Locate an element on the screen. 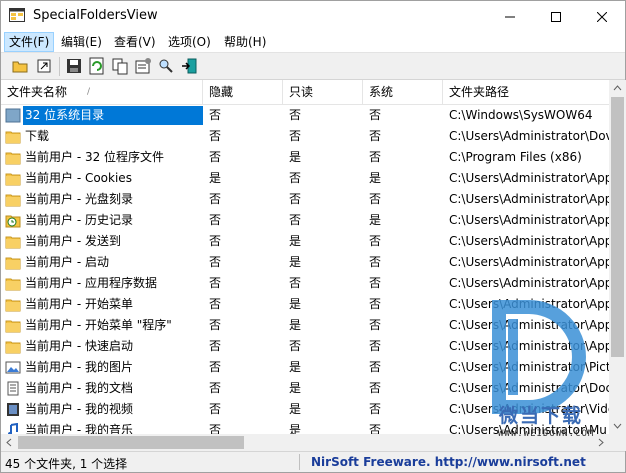  status-credit-link: NirSoft Freeware. http://www.nirsoft.net is located at coordinates (448, 462).